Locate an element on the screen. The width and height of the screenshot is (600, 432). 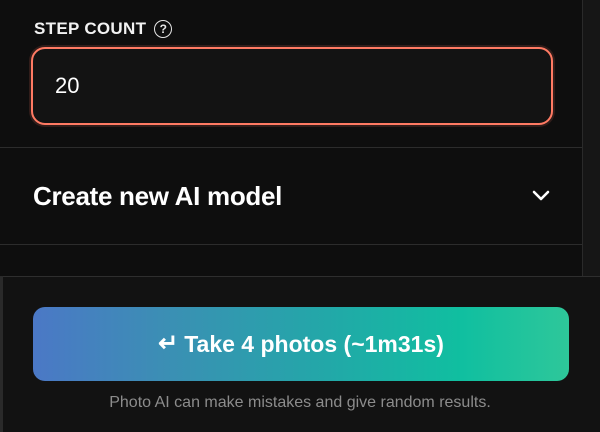
step-count-label: STEP COUNT is located at coordinates (90, 28).